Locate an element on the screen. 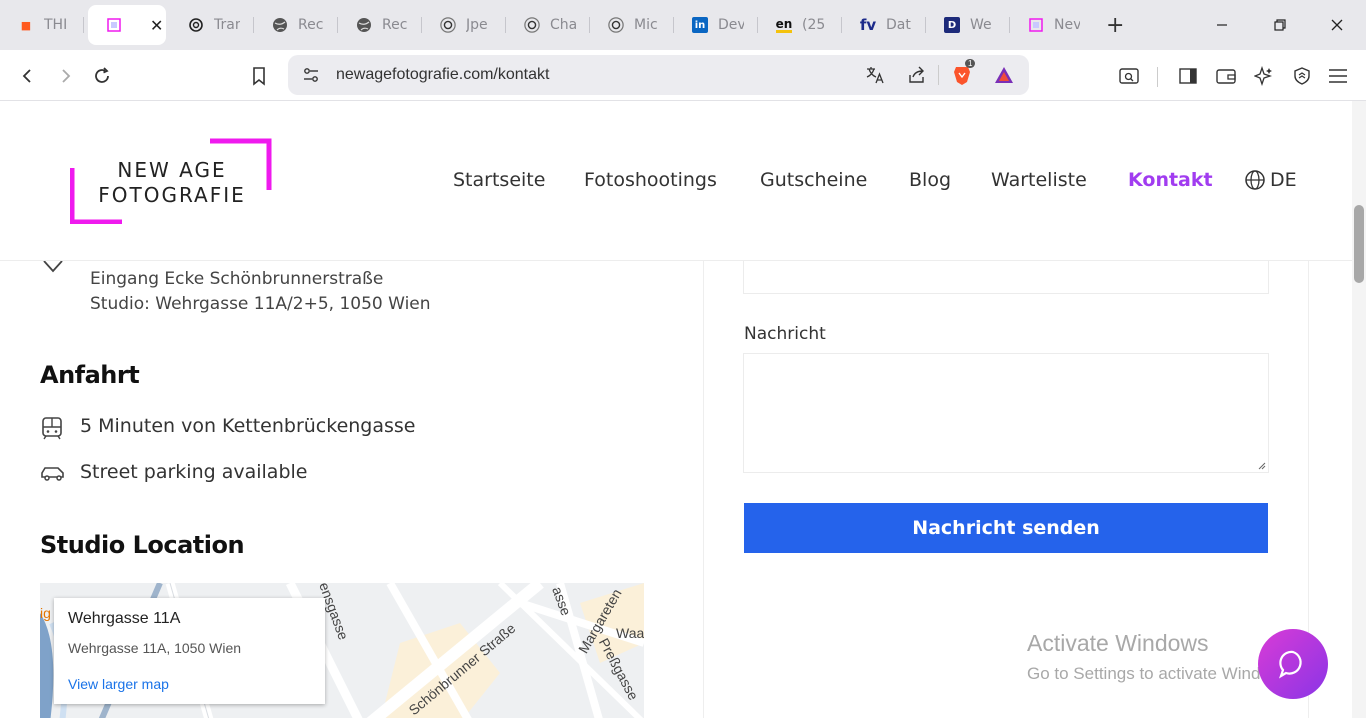 This screenshot has width=1366, height=718. arrow-right-icon is located at coordinates (66, 76).